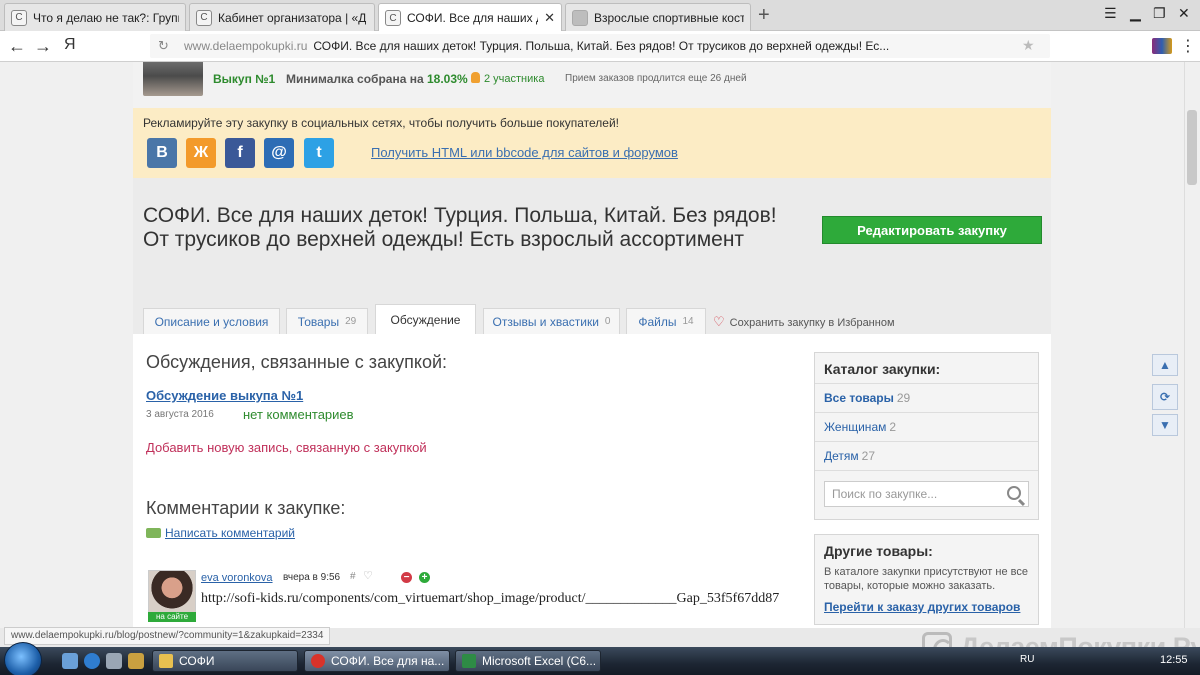 The width and height of the screenshot is (1200, 675). What do you see at coordinates (1165, 365) in the screenshot?
I see `scroll-top-icon: ▲` at bounding box center [1165, 365].